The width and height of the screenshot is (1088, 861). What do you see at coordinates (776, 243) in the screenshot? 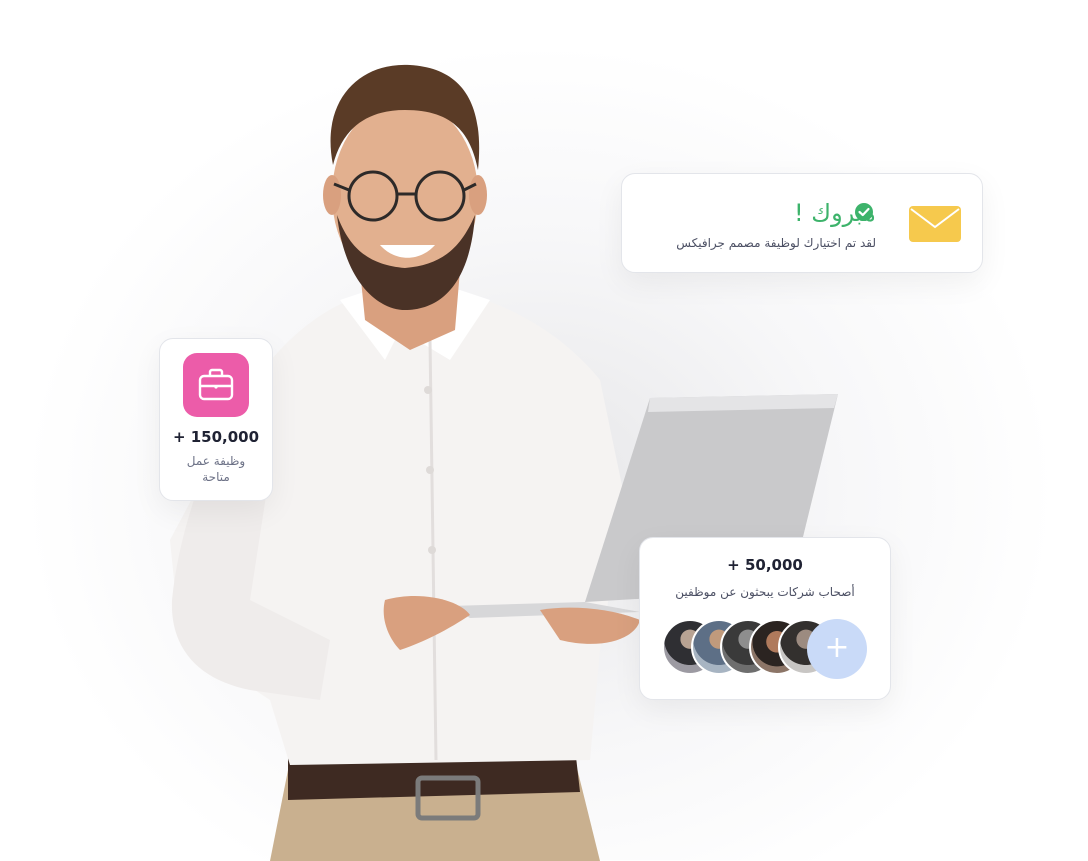
I see `congrats-message: لقد تم اختيارك لوظيفة مصمم جرافيكس` at bounding box center [776, 243].